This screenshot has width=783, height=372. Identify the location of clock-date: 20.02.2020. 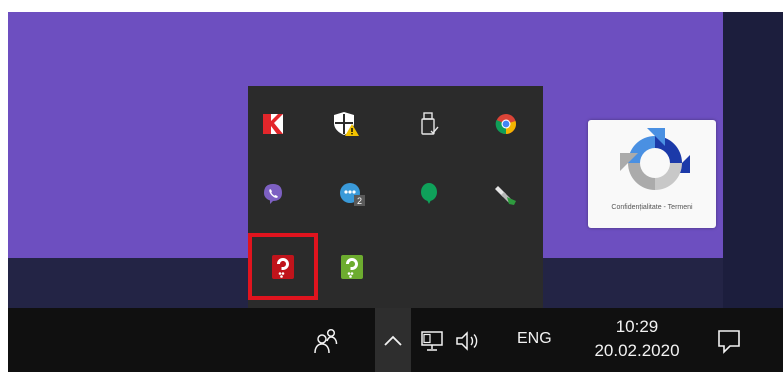
(637, 350).